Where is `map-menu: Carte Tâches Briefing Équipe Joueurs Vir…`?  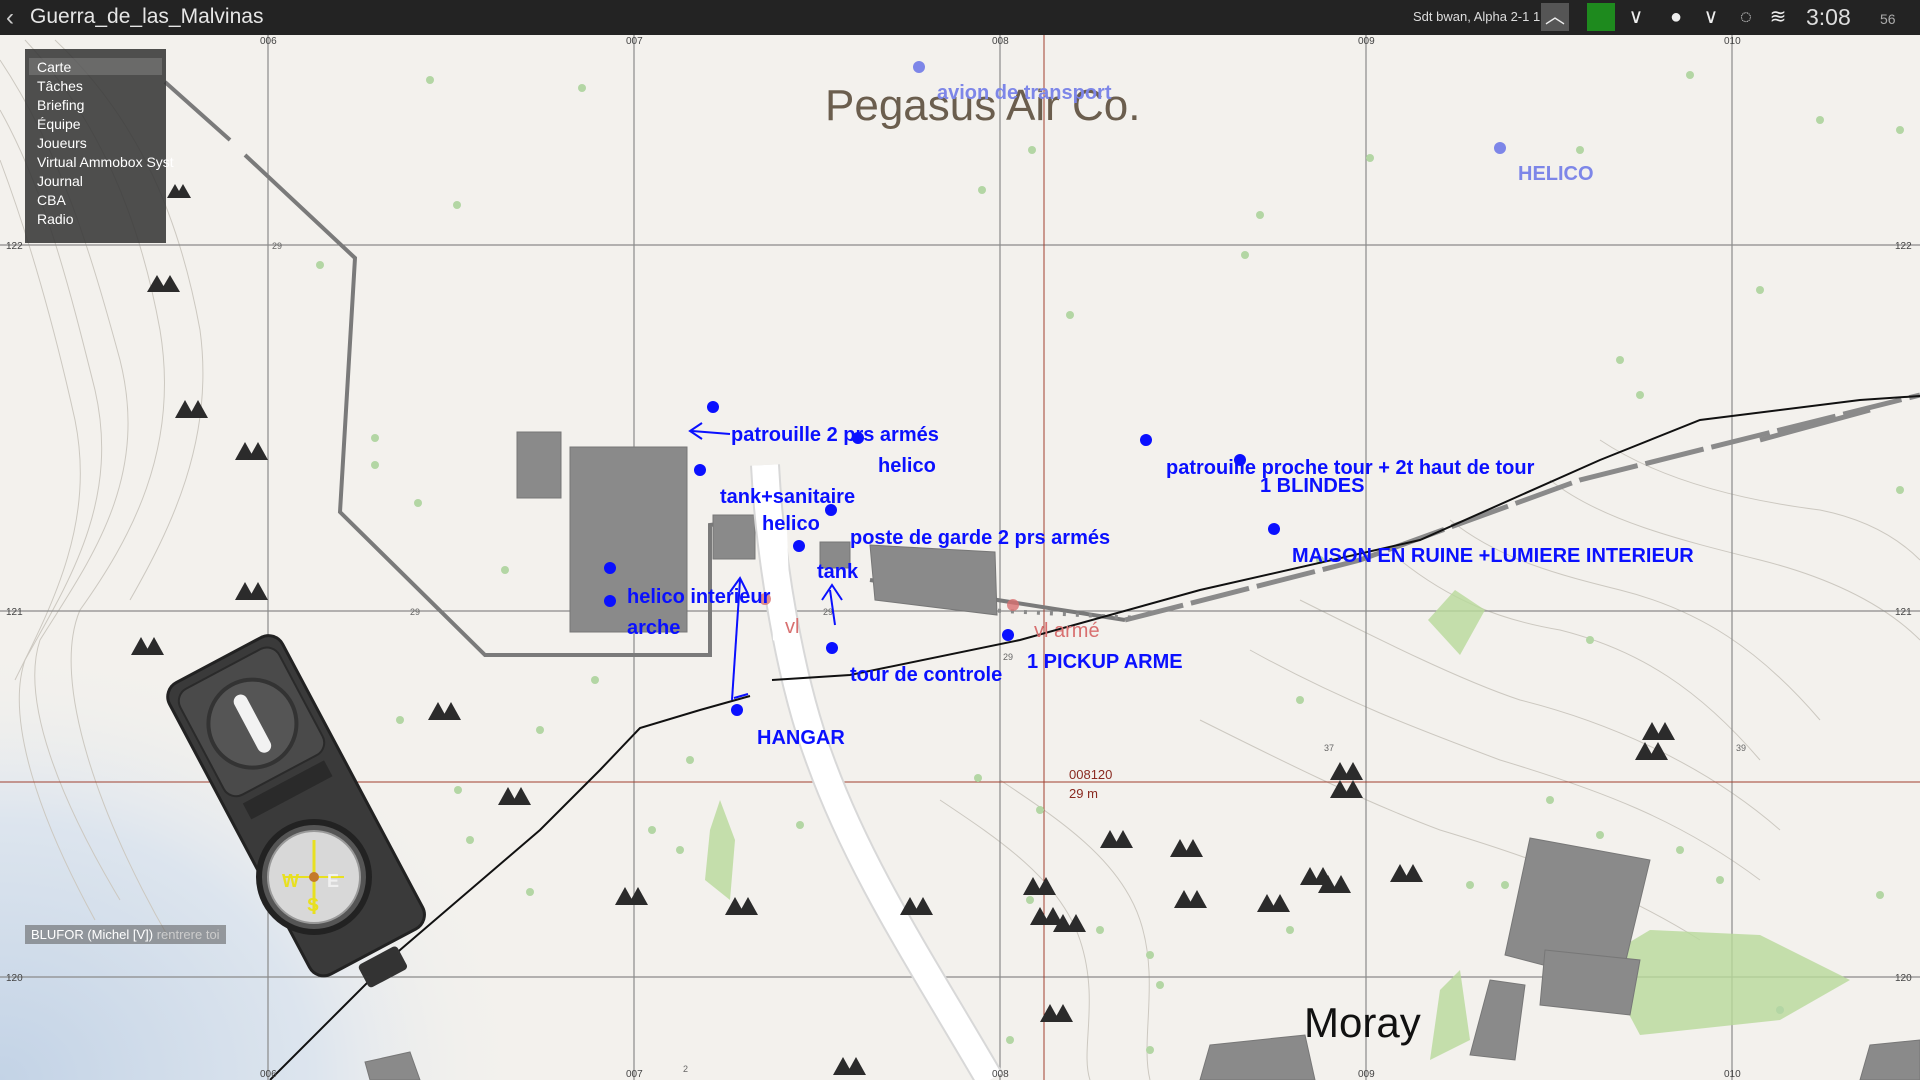
map-menu: Carte Tâches Briefing Équipe Joueurs Vir… is located at coordinates (99, 146).